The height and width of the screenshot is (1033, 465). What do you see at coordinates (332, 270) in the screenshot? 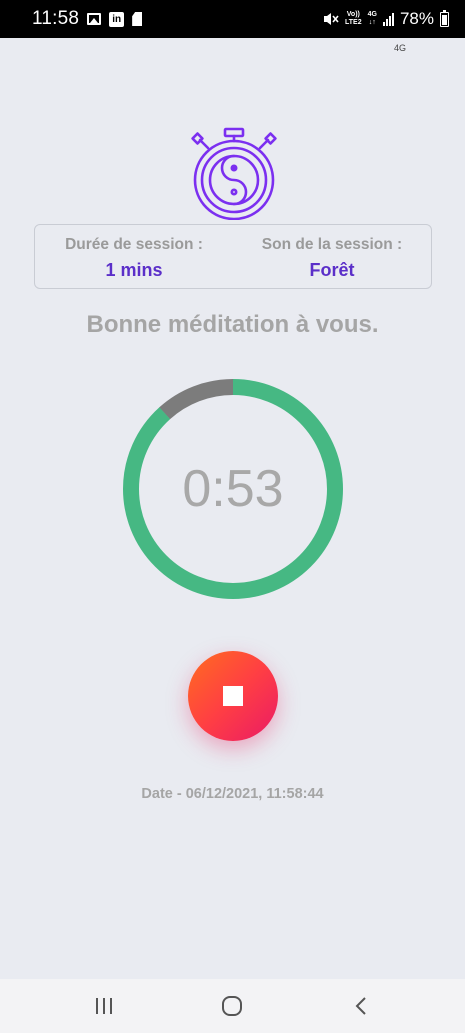
I see `sound-value: Forêt` at bounding box center [332, 270].